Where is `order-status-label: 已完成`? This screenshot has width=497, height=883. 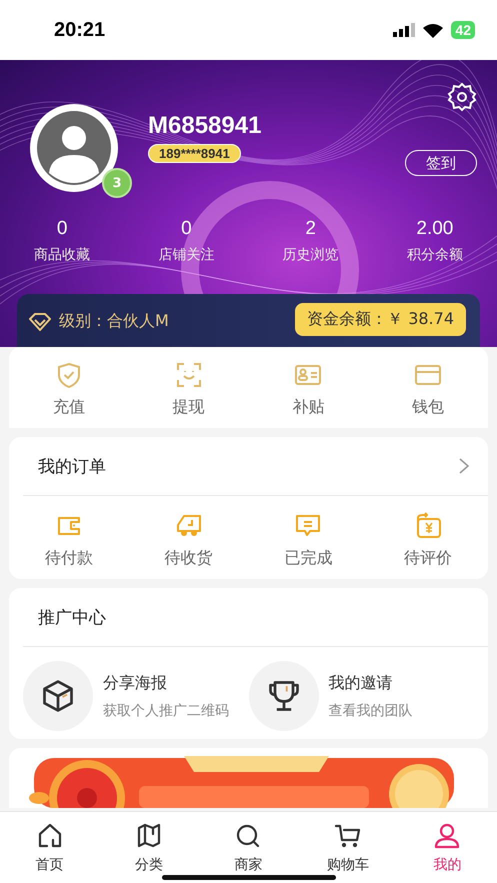 order-status-label: 已完成 is located at coordinates (308, 558).